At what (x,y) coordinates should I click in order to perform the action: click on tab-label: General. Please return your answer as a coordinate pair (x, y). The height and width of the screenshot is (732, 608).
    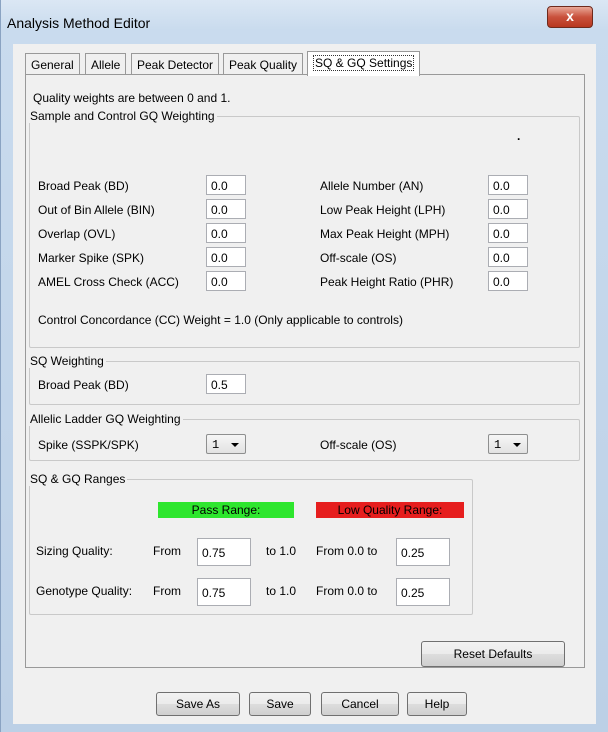
    Looking at the image, I should click on (52, 65).